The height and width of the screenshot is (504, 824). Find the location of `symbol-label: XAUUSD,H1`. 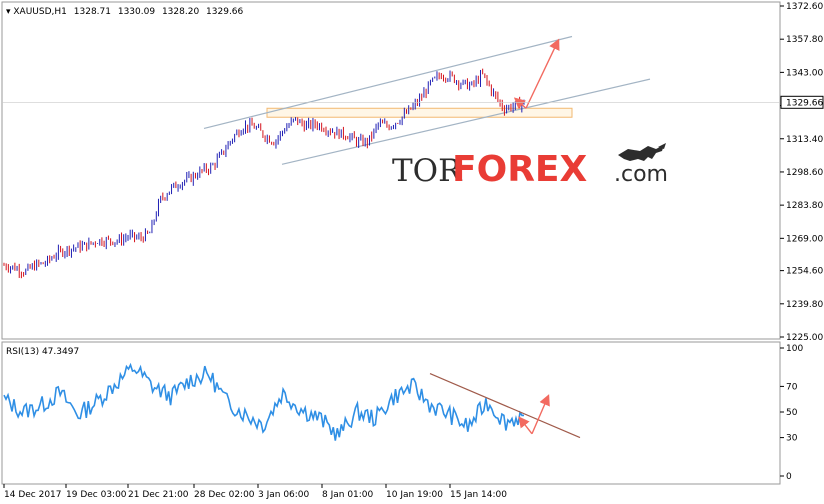

symbol-label: XAUUSD,H1 is located at coordinates (40, 12).